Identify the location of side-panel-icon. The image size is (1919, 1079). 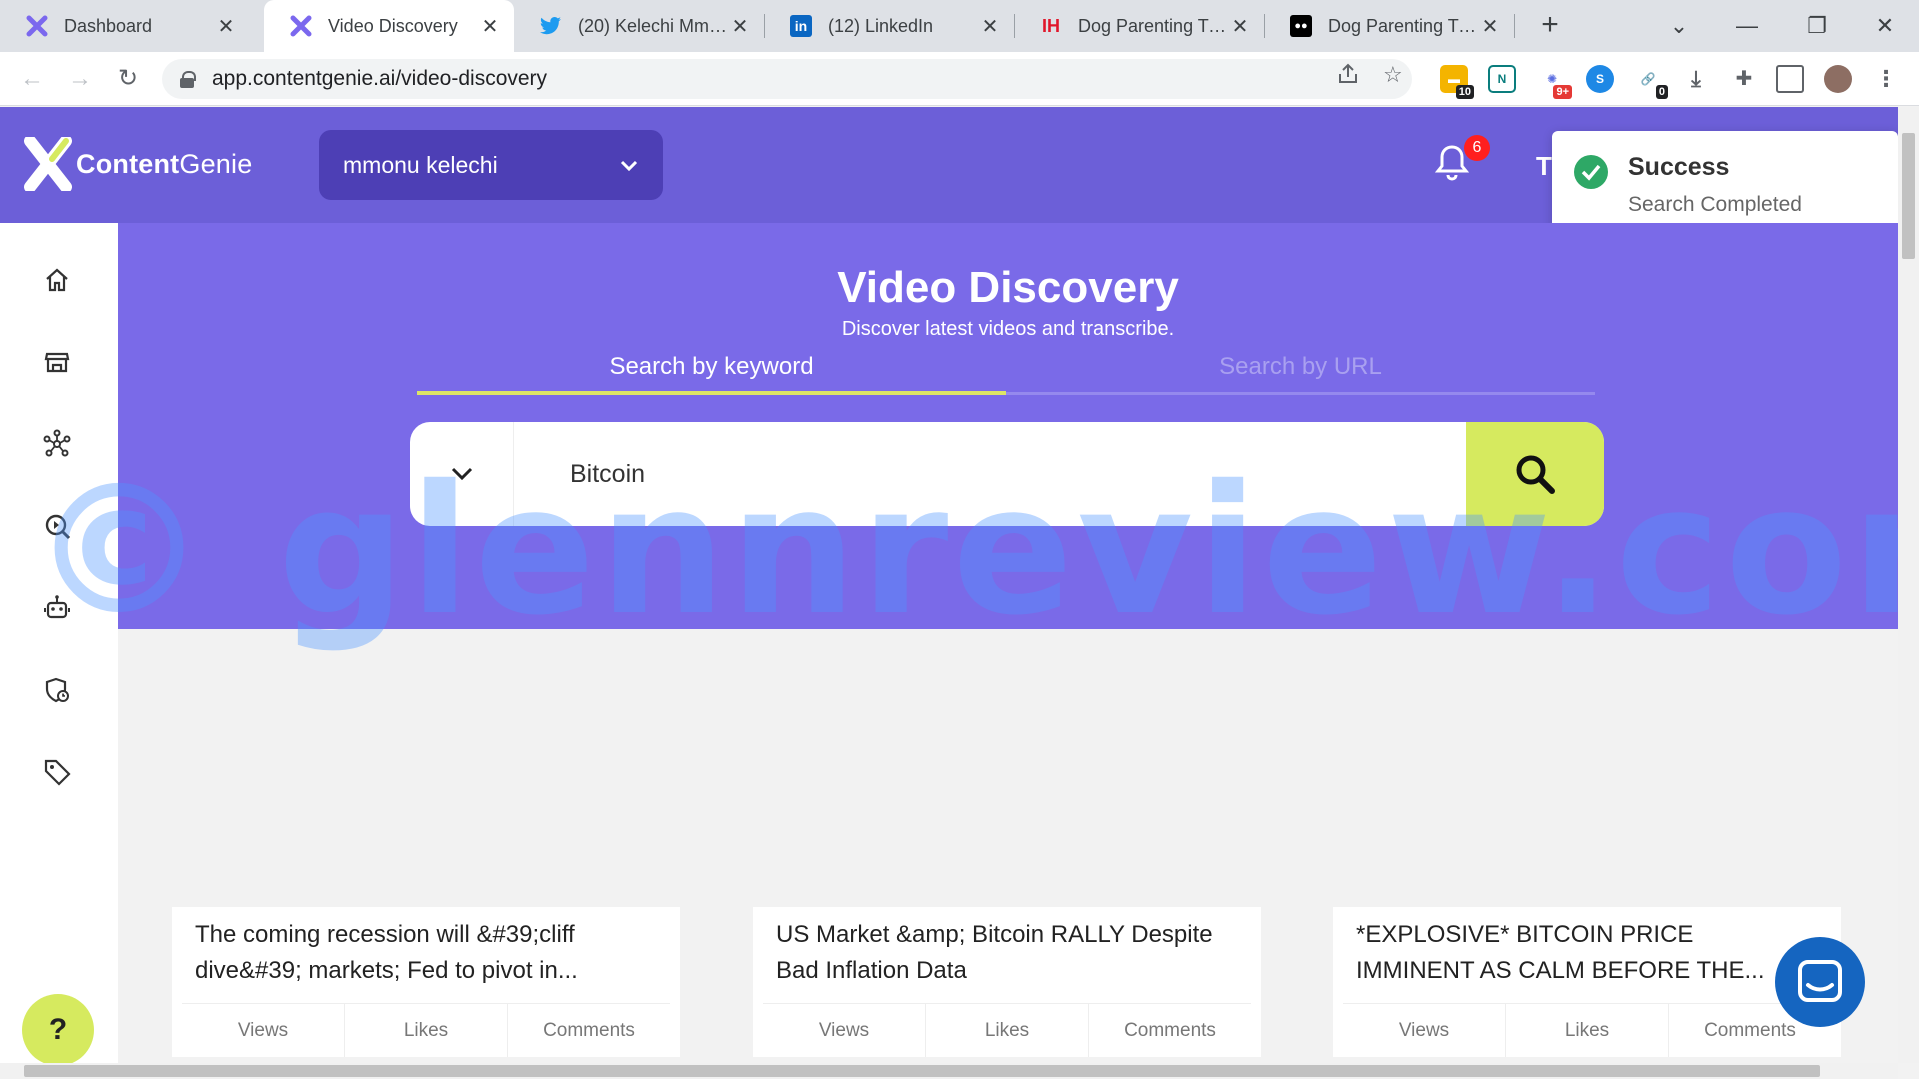
(1790, 79).